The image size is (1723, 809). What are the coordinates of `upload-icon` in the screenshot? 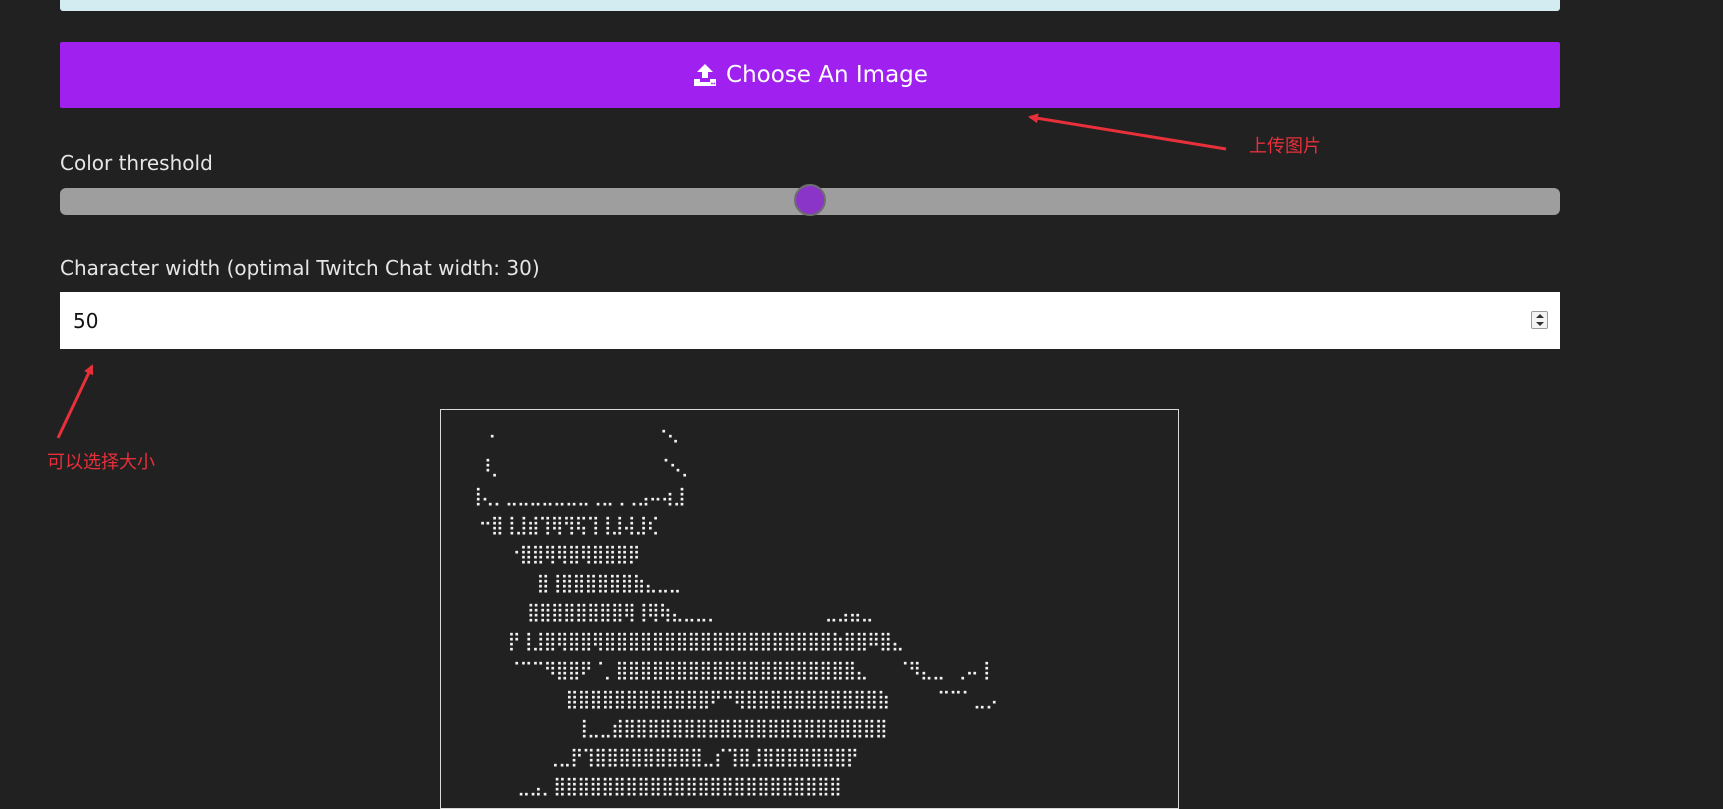 It's located at (705, 75).